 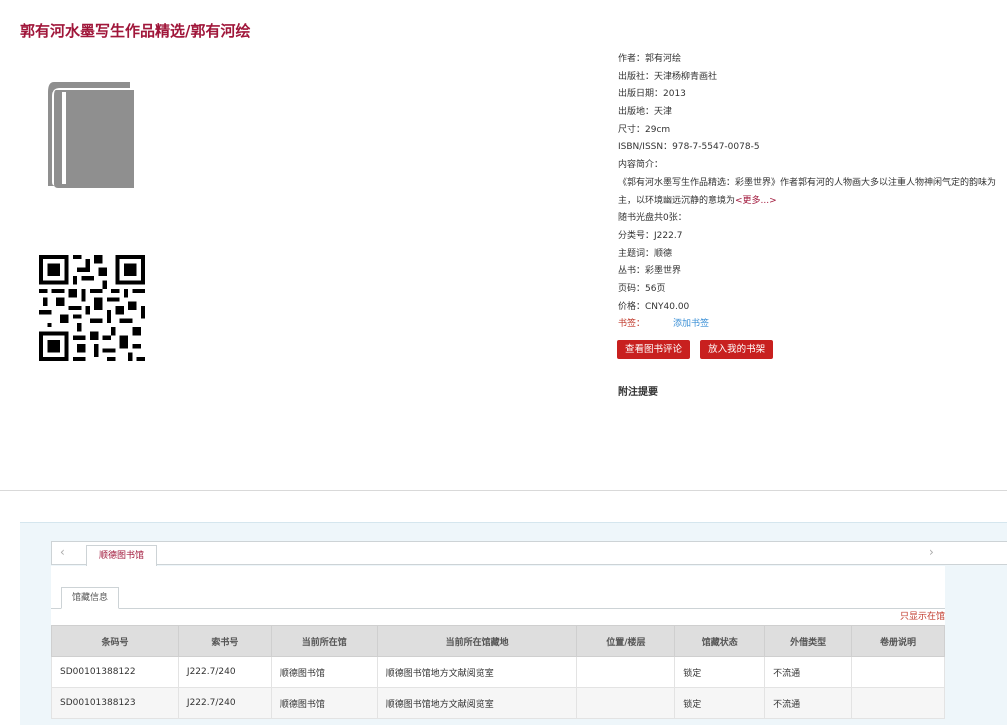 What do you see at coordinates (691, 324) in the screenshot?
I see `add-bookmark-link: 添加书签` at bounding box center [691, 324].